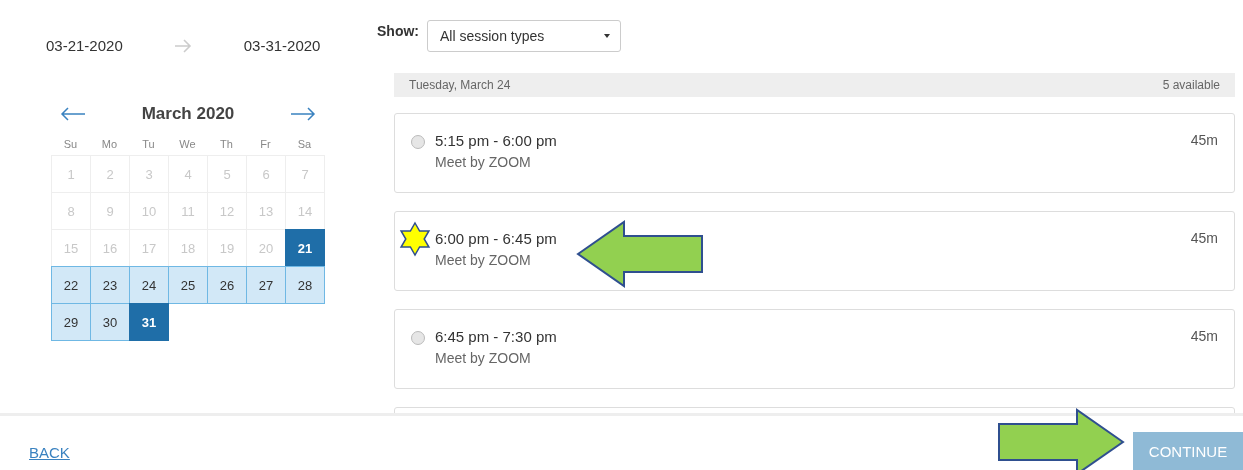  Describe the element at coordinates (49, 452) in the screenshot. I see `back-link: BACK` at that location.